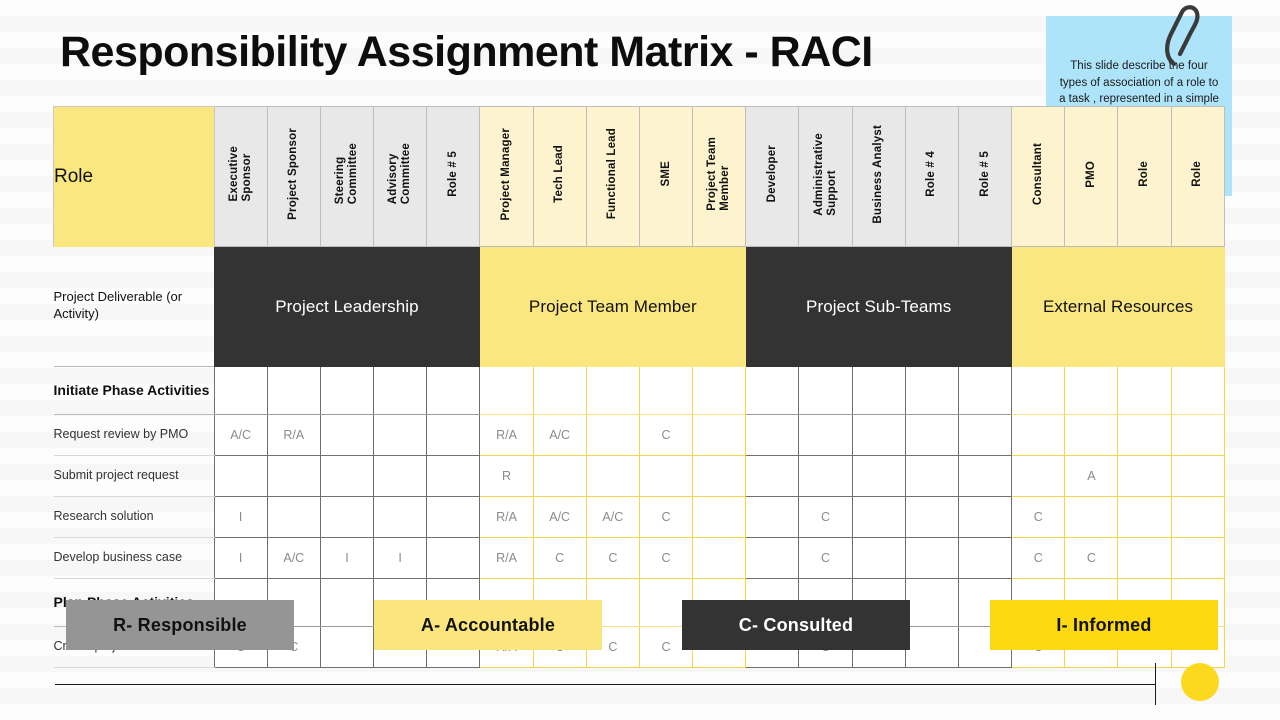 The height and width of the screenshot is (720, 1280). I want to click on raci-cell: A, so click(1091, 476).